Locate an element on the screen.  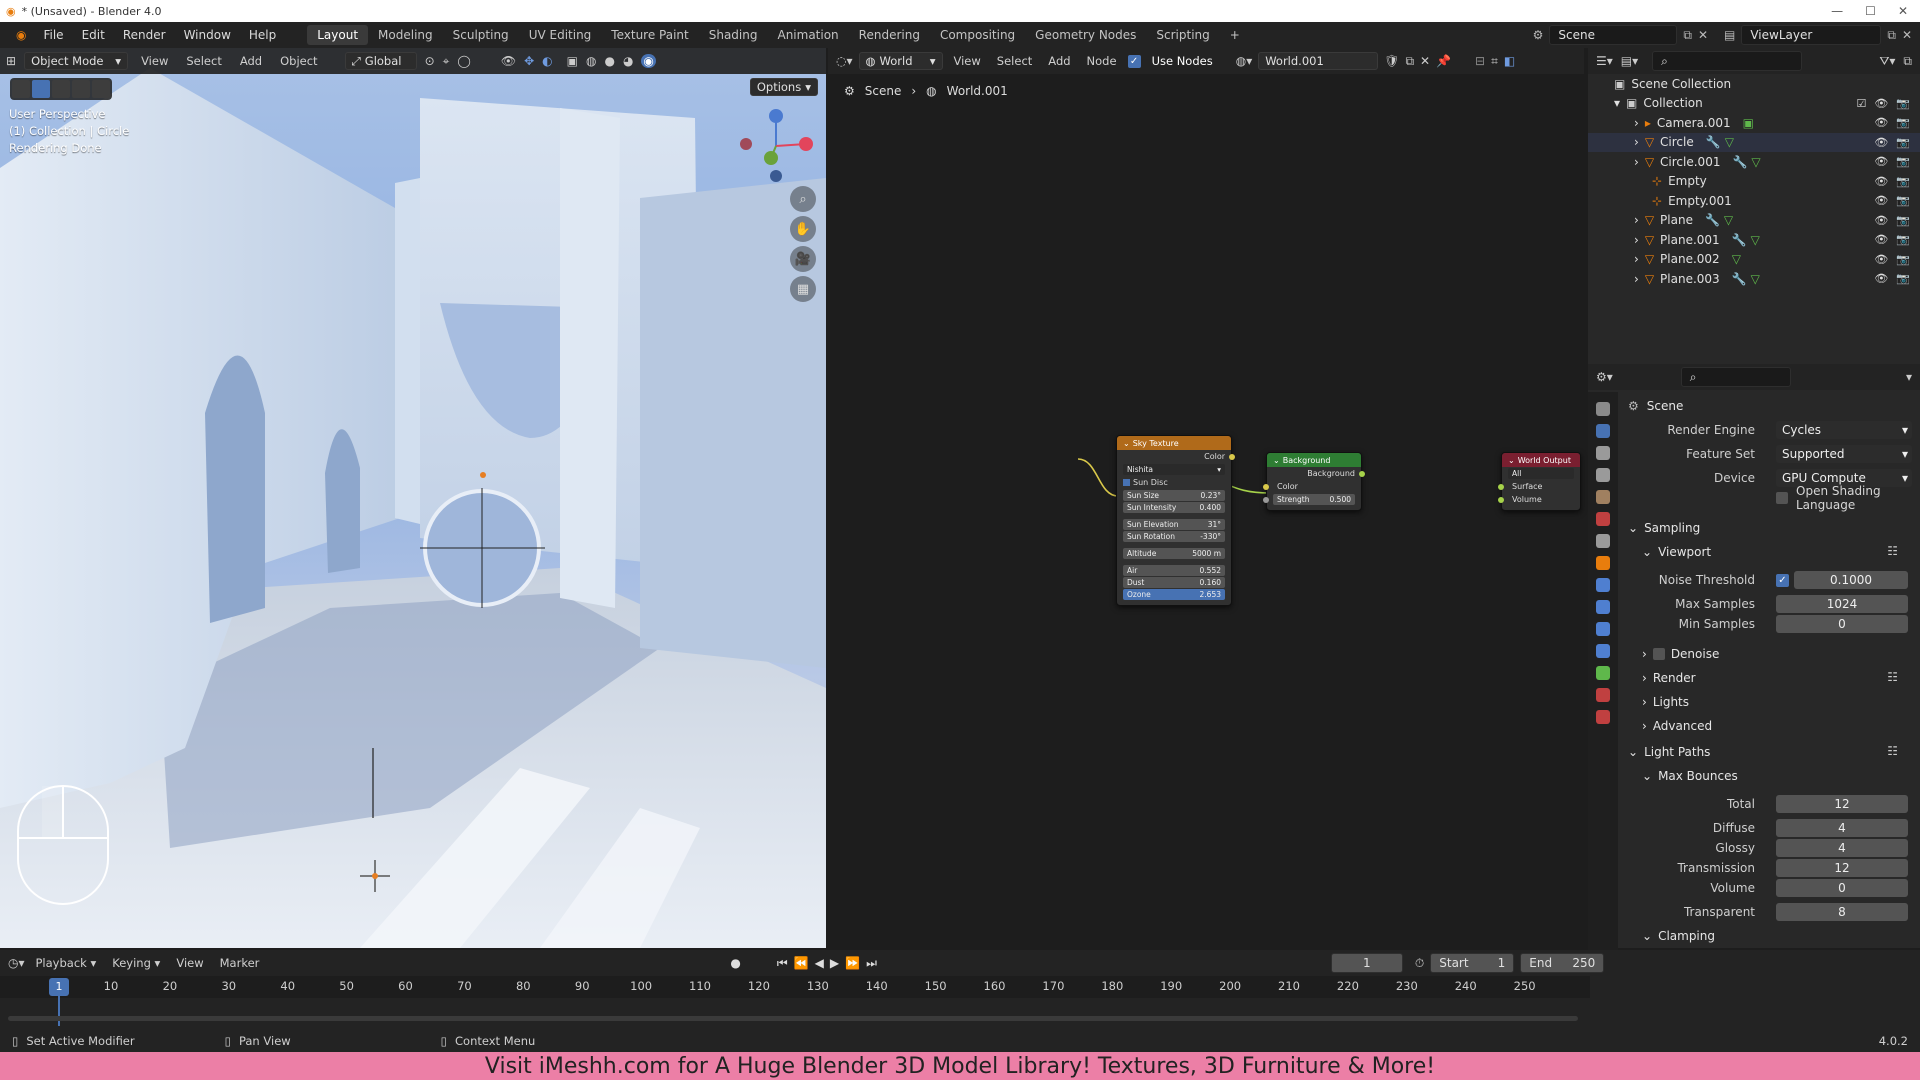
perspective-toggle-icon: ▦ is located at coordinates (803, 289).